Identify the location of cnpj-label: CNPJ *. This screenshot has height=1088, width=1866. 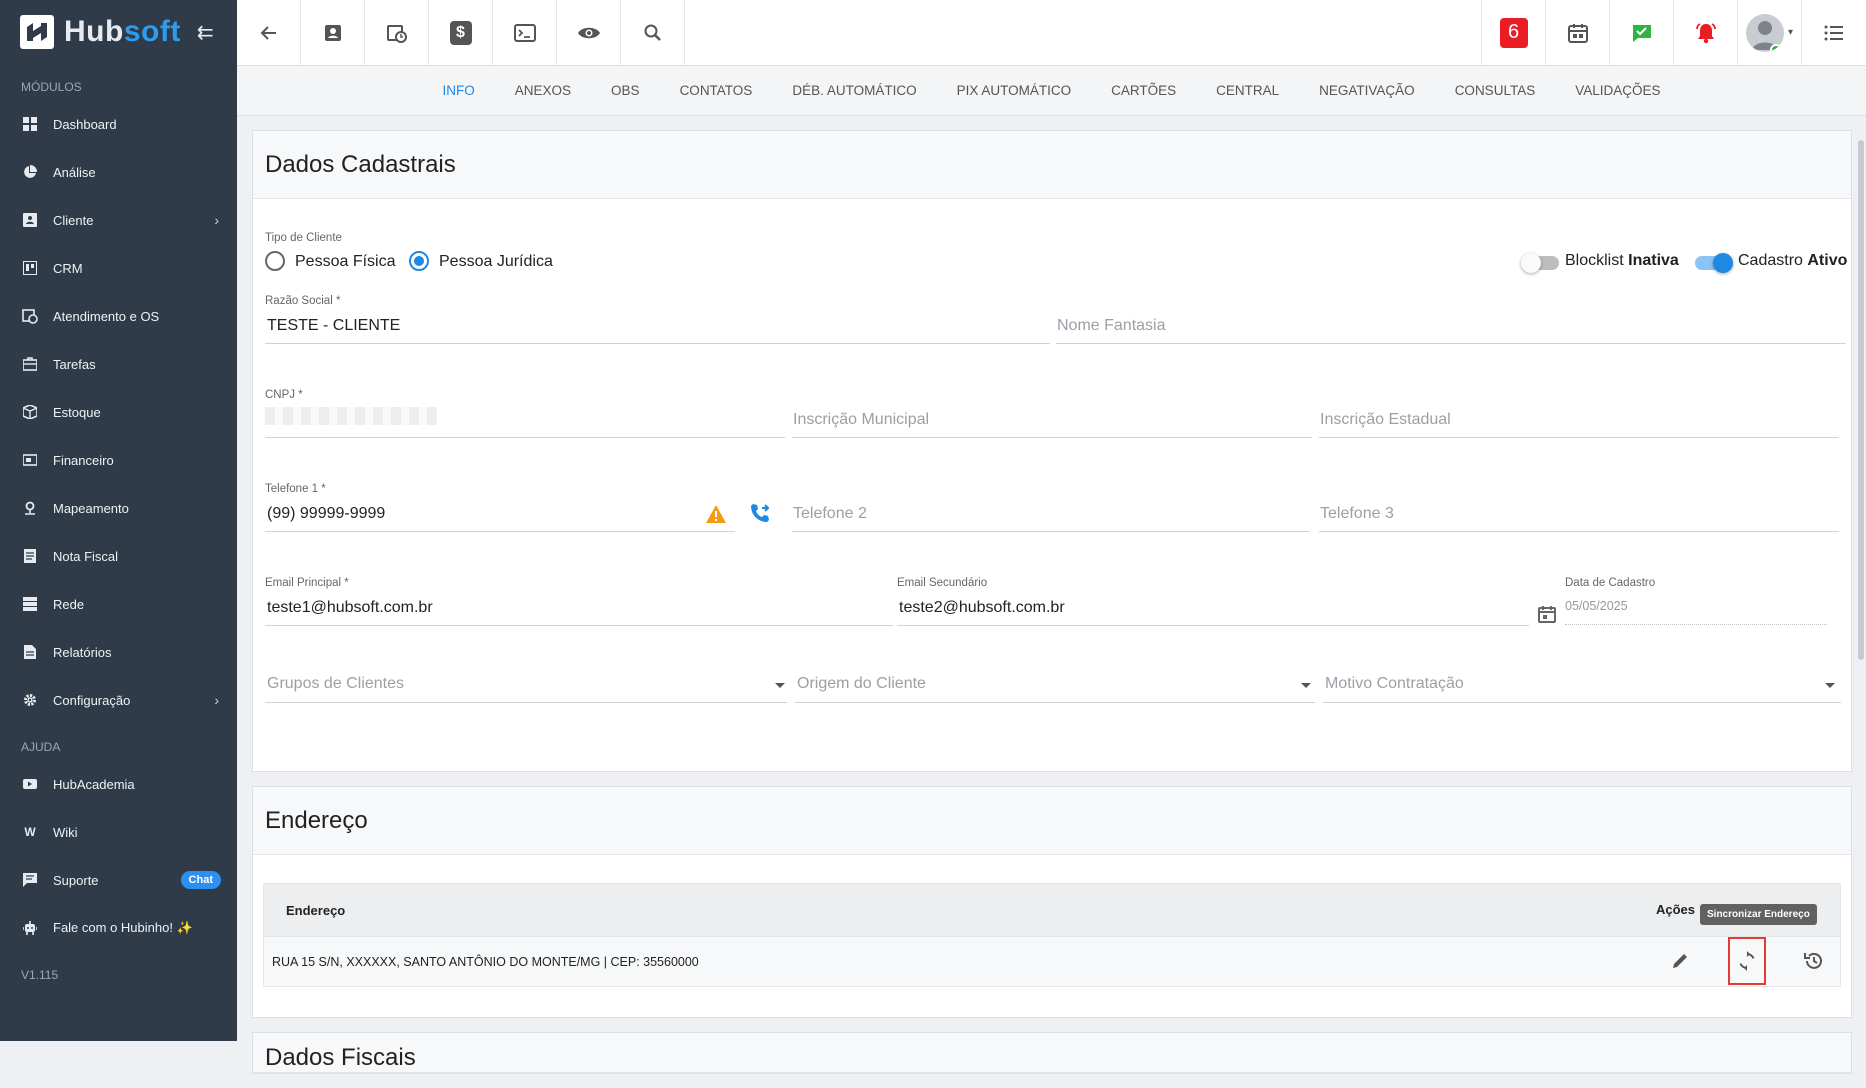
(284, 395).